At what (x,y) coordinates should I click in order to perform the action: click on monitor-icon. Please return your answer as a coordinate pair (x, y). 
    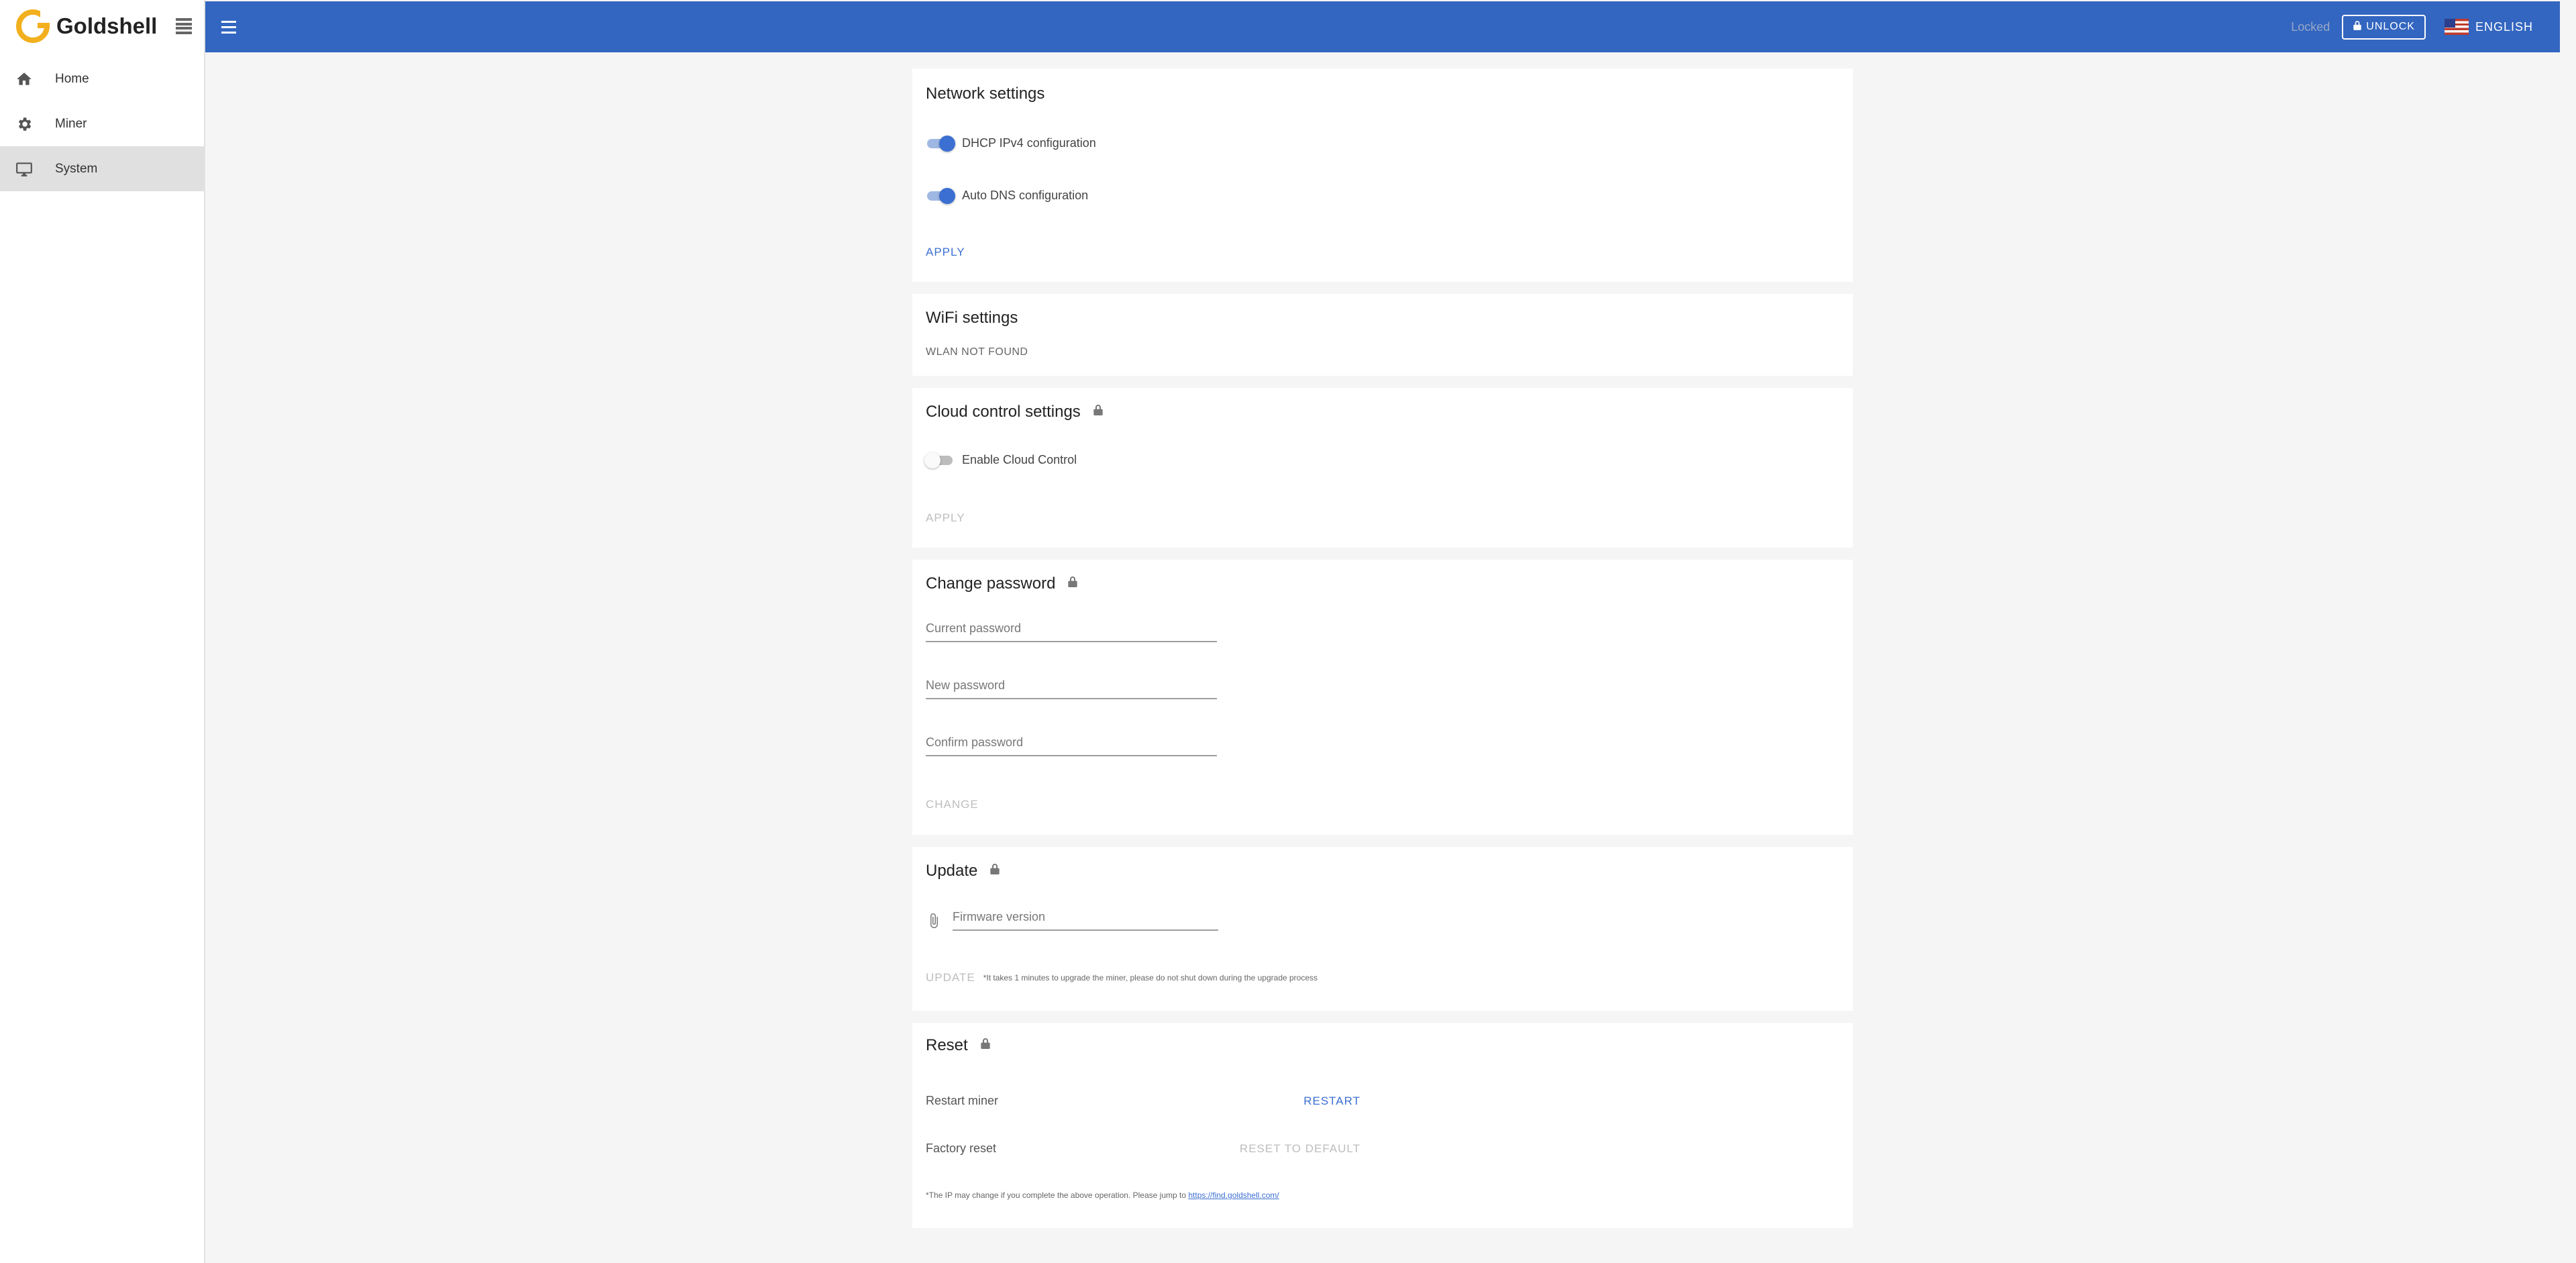
    Looking at the image, I should click on (24, 169).